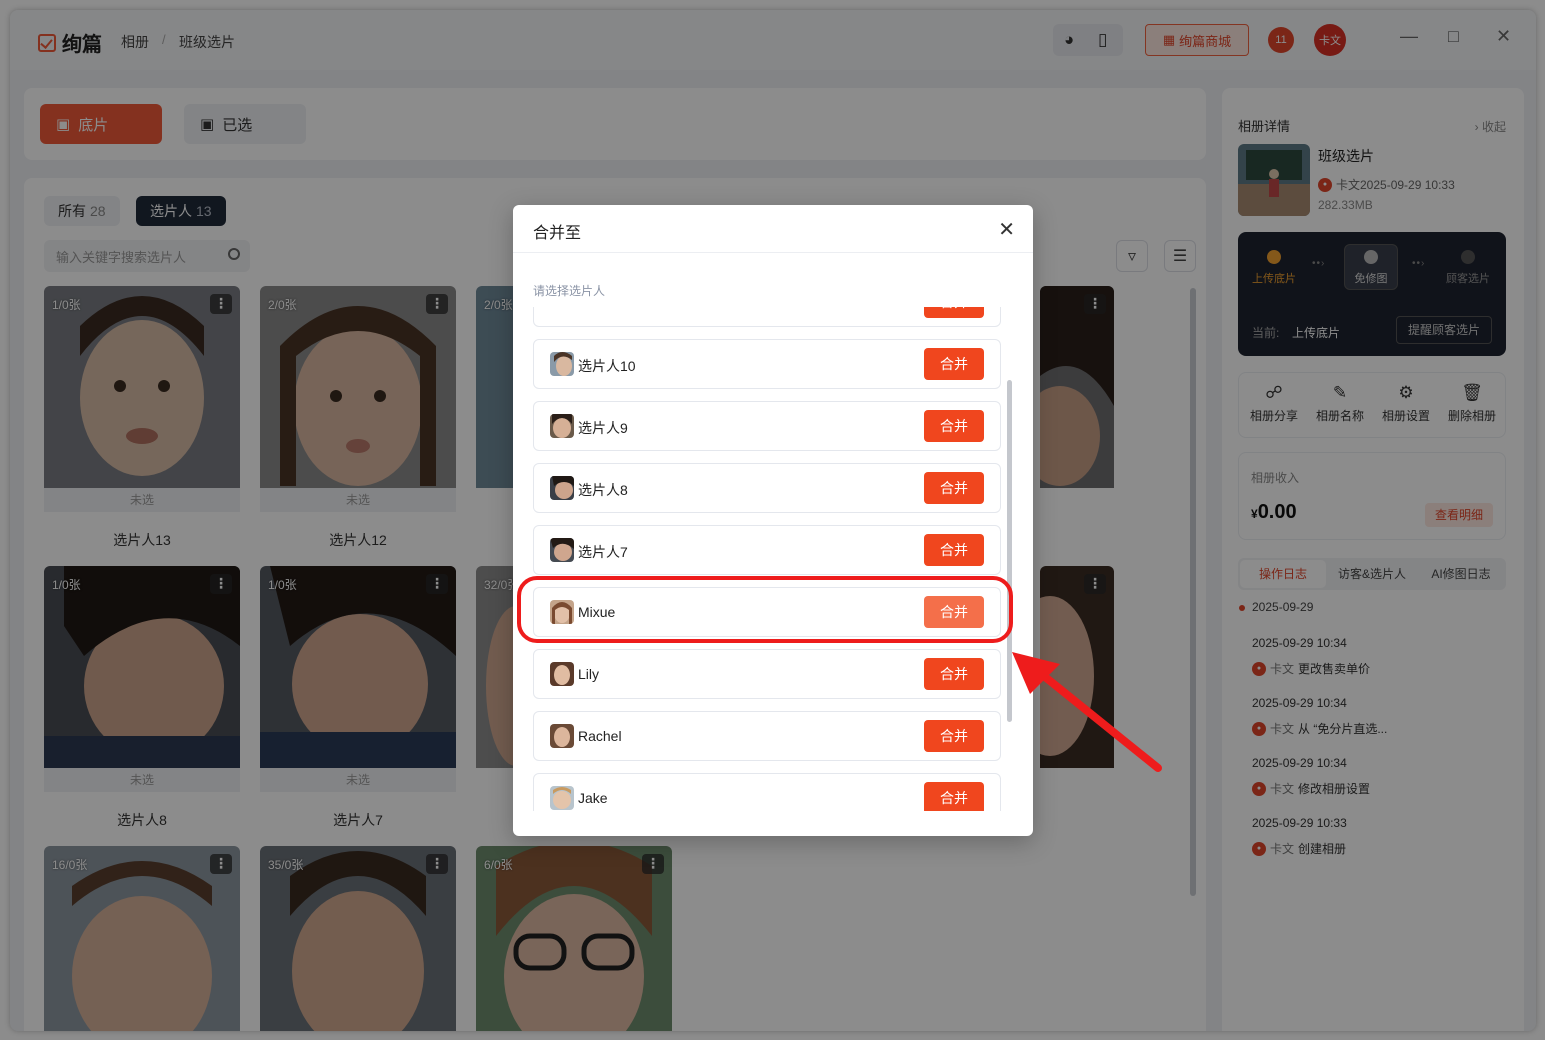 The height and width of the screenshot is (1040, 1545). I want to click on tab-operation-log: 操作日志, so click(1283, 574).